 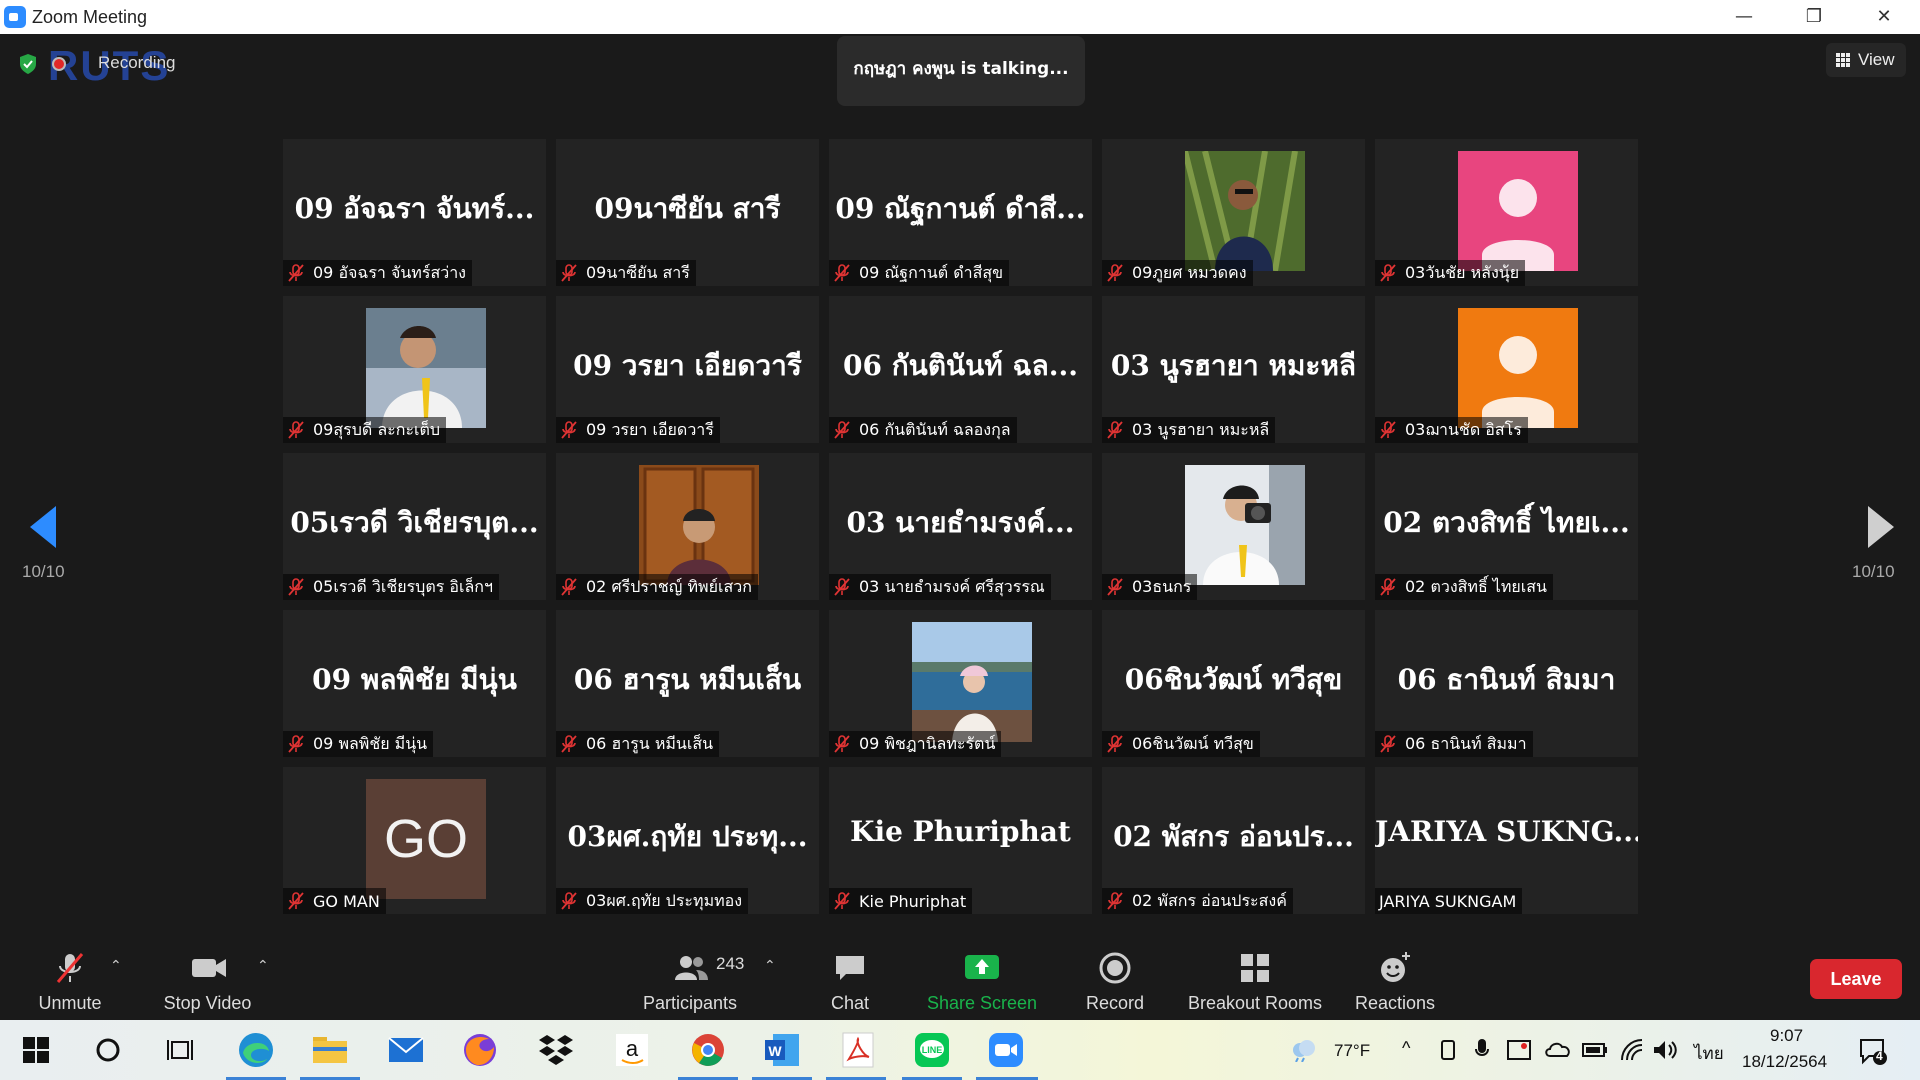 What do you see at coordinates (982, 1003) in the screenshot?
I see `share-screen-label: Share Screen` at bounding box center [982, 1003].